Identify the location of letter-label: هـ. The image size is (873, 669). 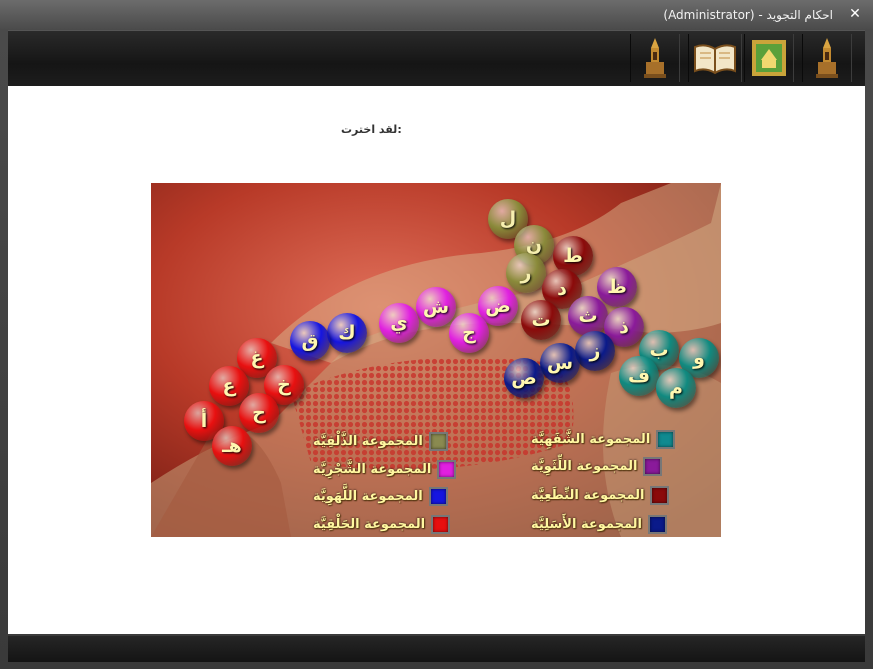
(232, 446).